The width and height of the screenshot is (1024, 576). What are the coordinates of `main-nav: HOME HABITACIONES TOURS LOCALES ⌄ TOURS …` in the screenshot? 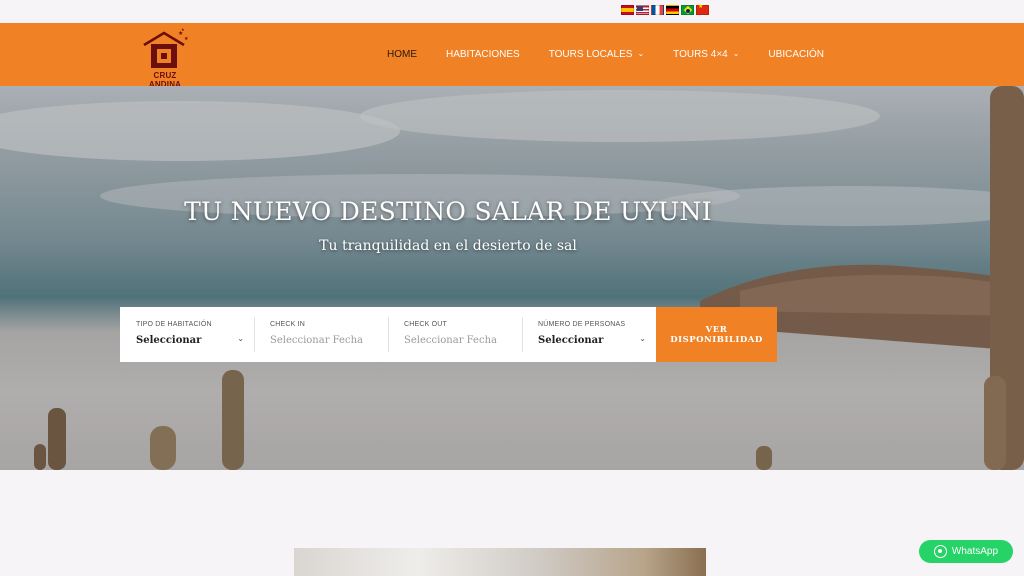 It's located at (620, 54).